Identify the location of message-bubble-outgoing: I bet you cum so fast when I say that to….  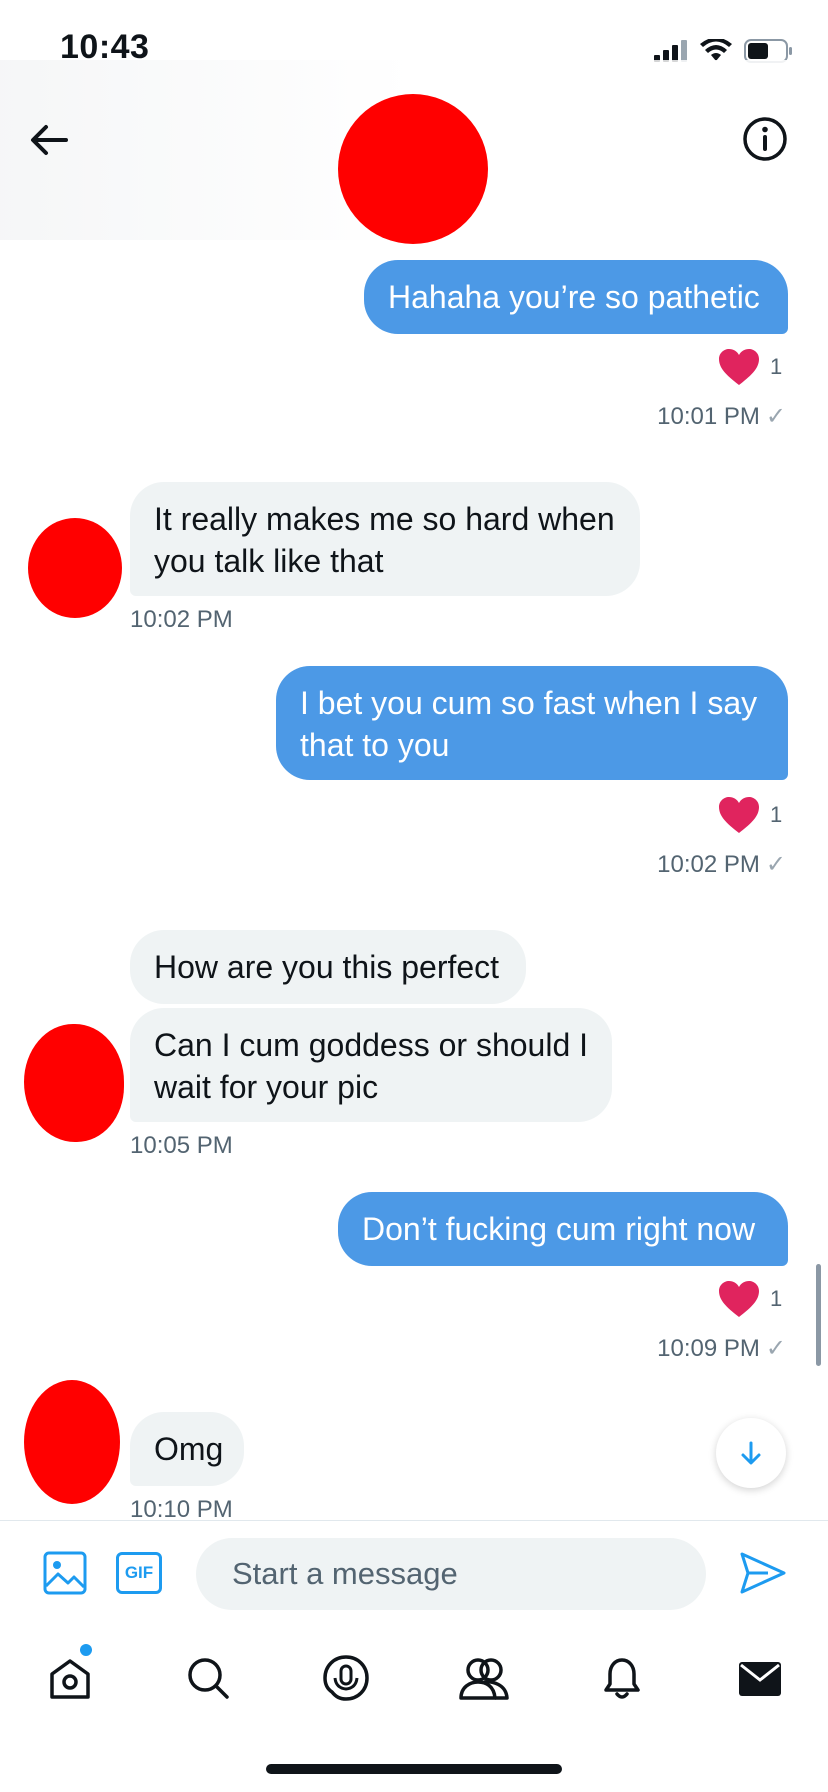
(532, 723).